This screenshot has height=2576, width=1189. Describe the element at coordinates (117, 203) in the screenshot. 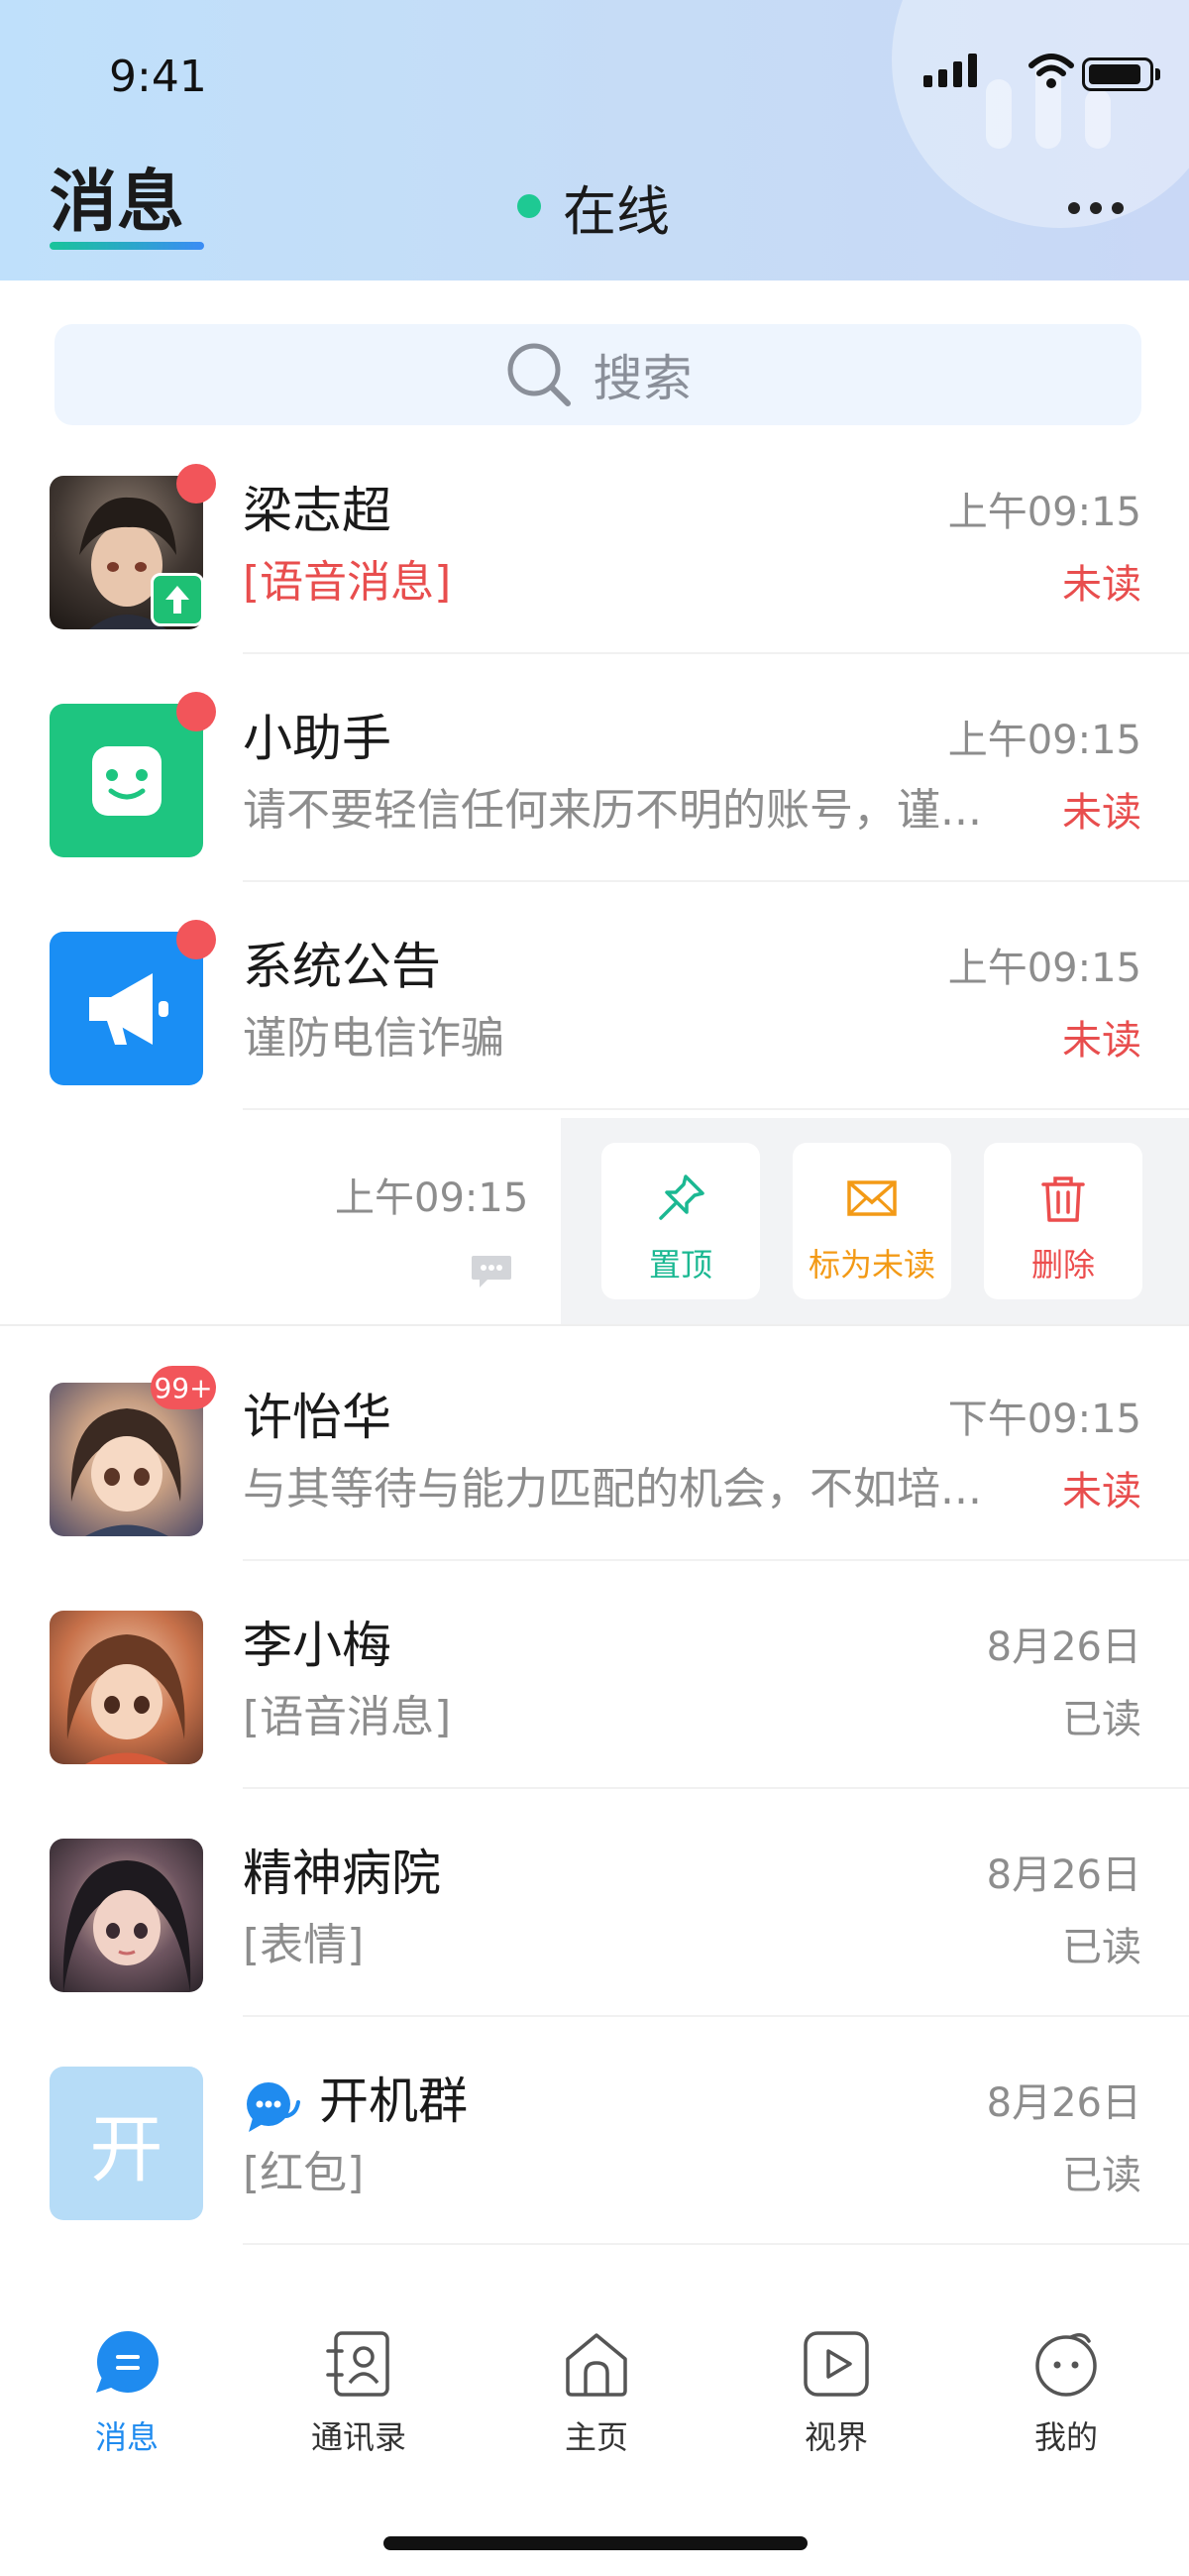

I see `page-title: 消息` at that location.